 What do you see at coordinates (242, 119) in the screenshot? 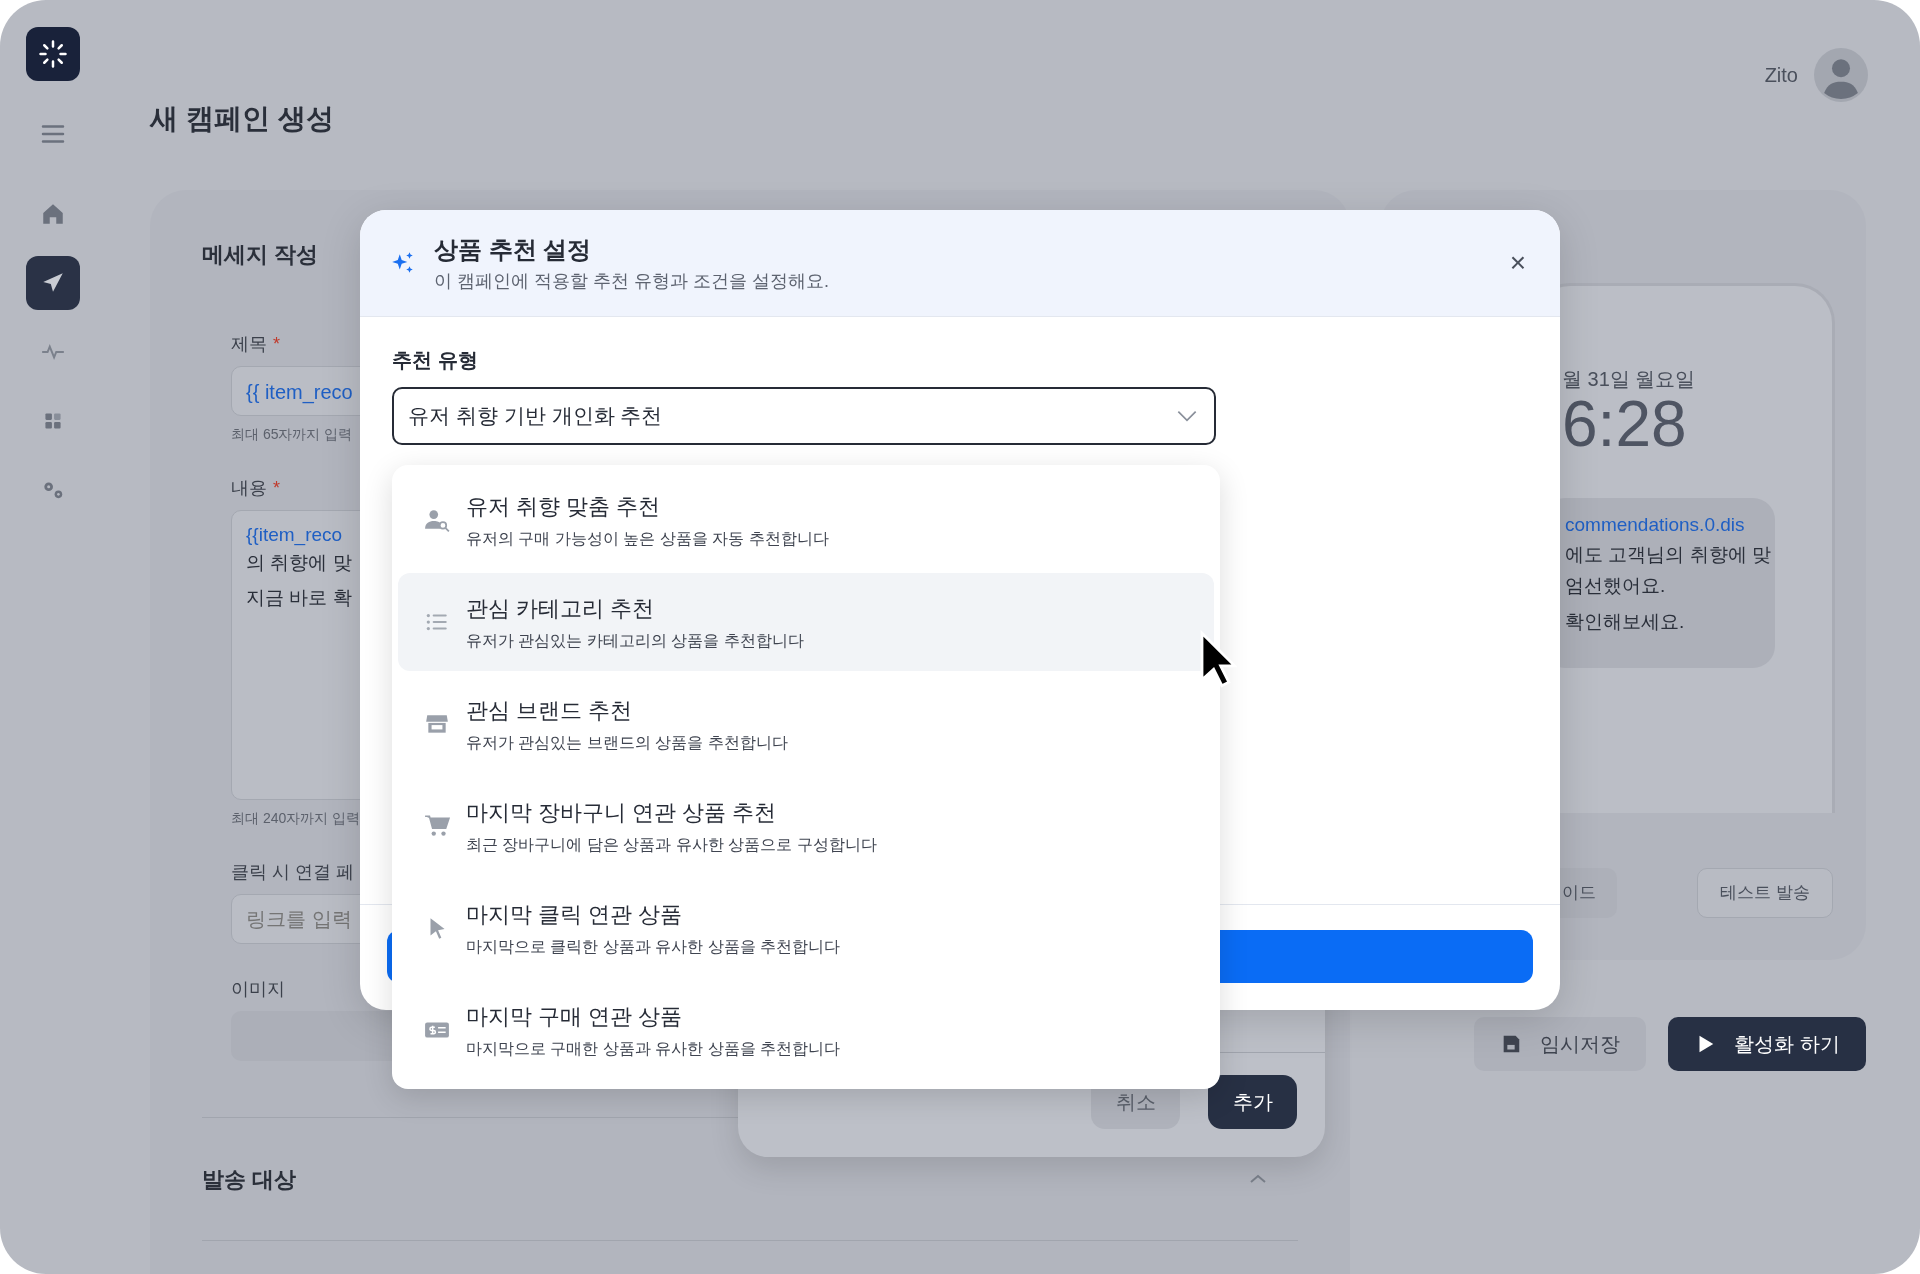
I see `page-title: 새 캠페인 생성` at bounding box center [242, 119].